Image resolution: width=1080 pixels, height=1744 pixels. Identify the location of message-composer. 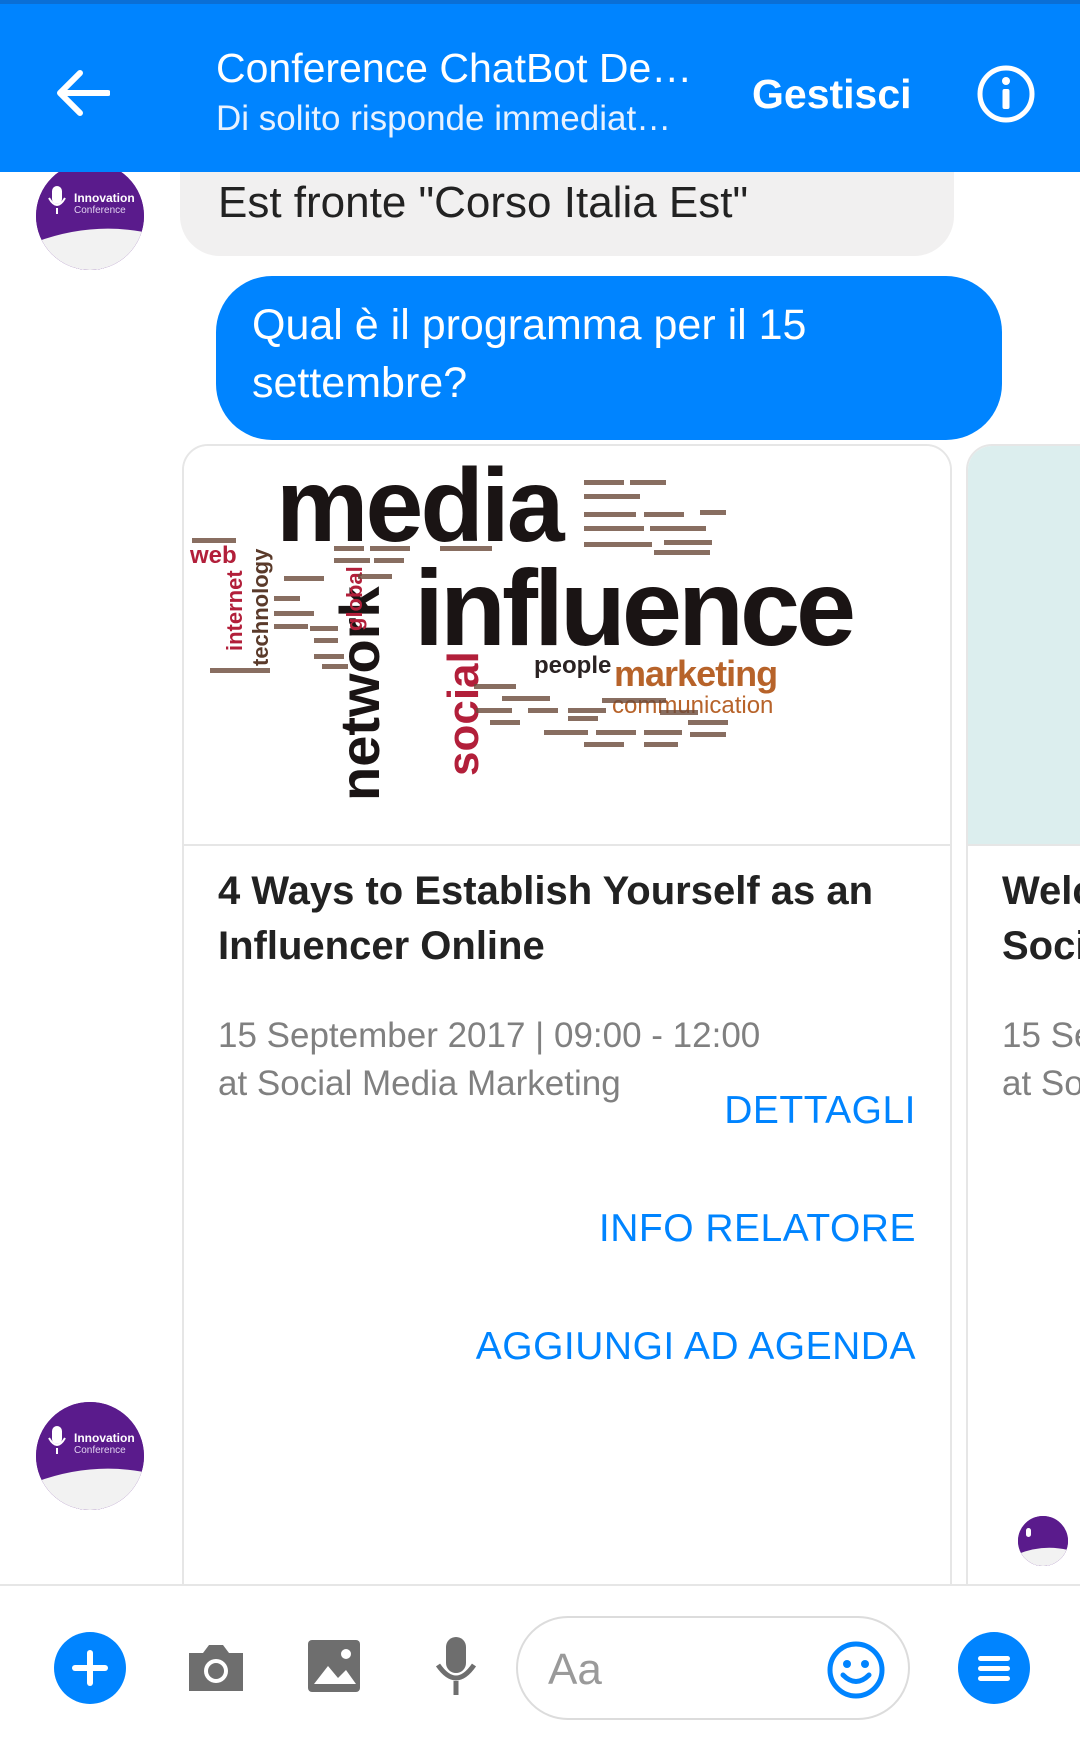
(713, 1668).